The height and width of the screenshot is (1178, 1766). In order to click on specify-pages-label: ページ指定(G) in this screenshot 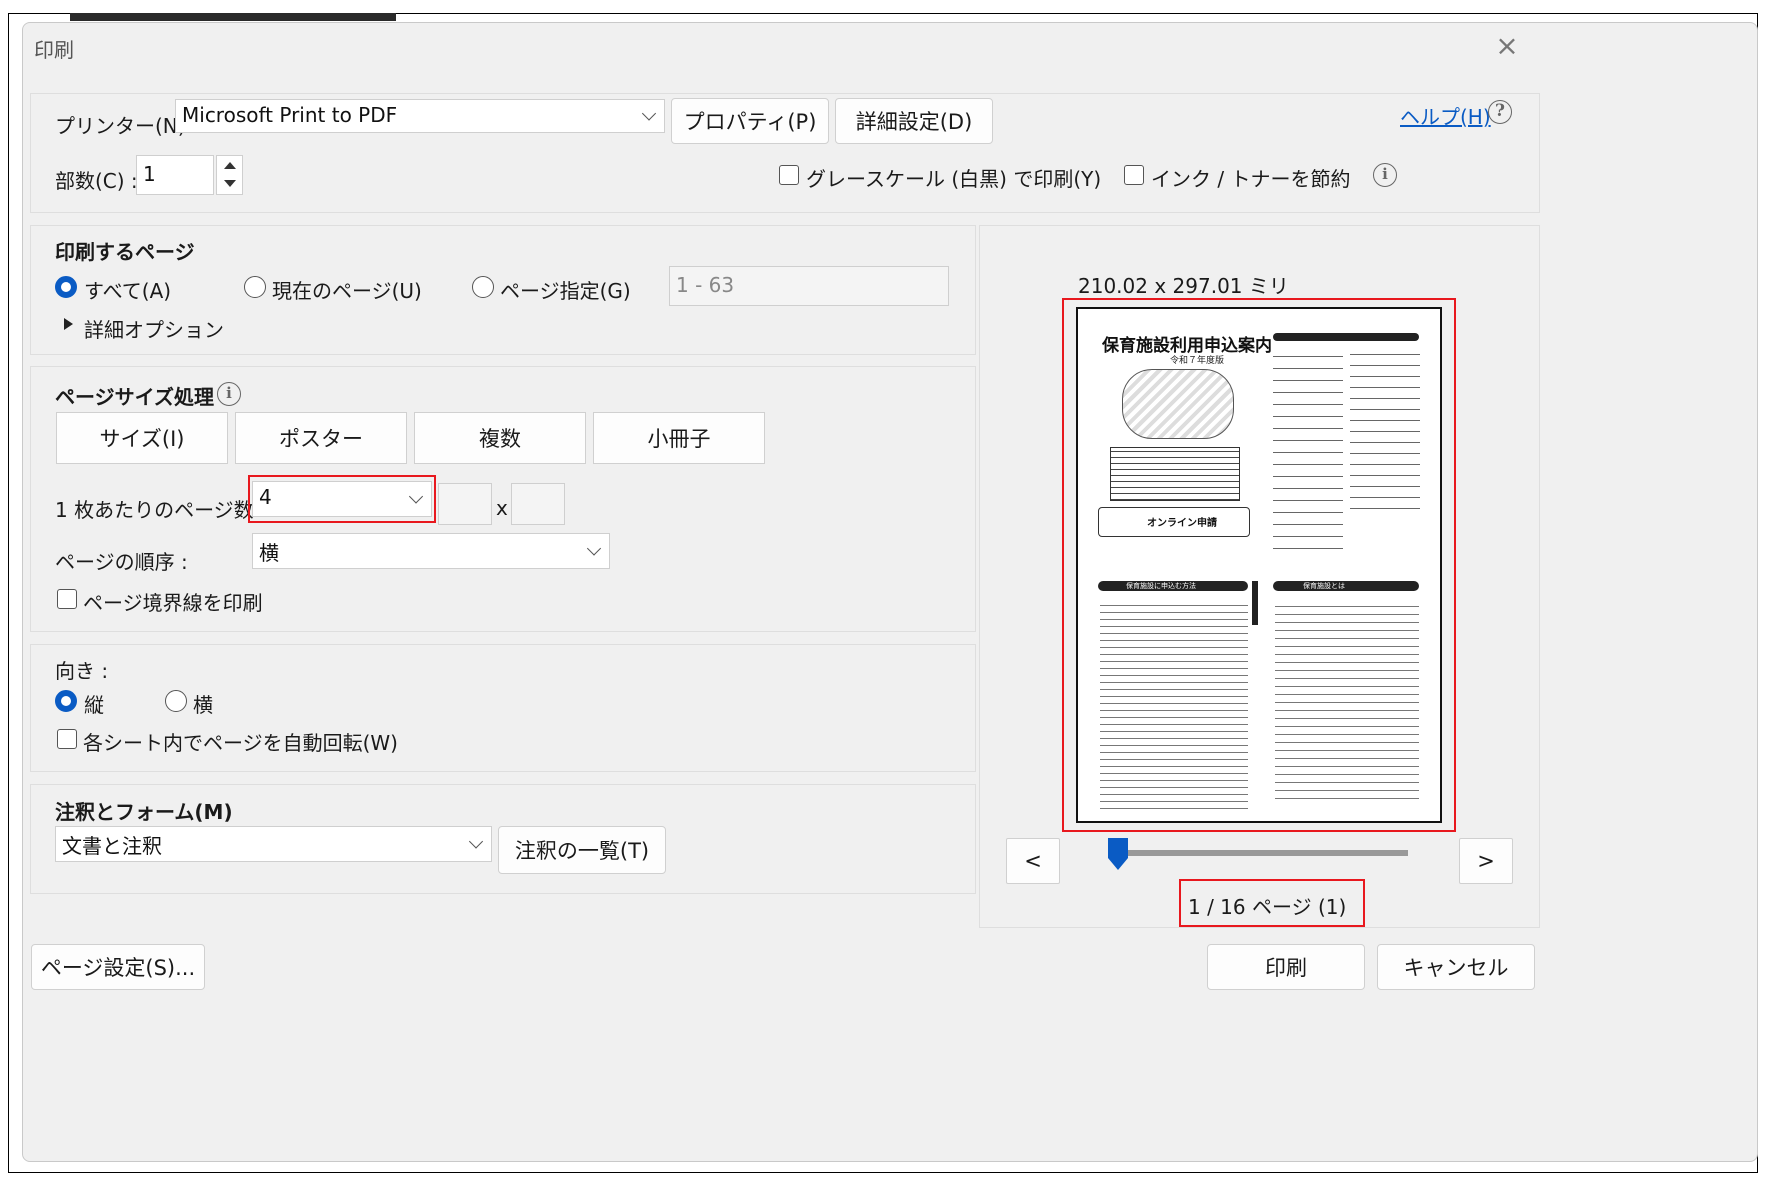, I will do `click(565, 291)`.